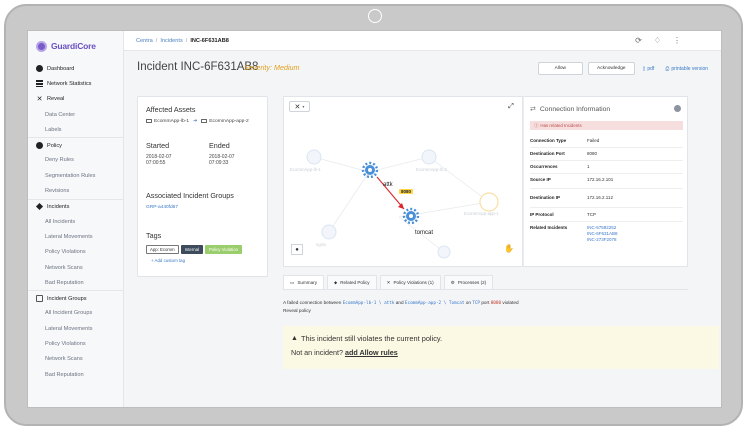 This screenshot has height=430, width=747. I want to click on summary-destination: EcommApp-app-2 \ Tomcat, so click(435, 303).